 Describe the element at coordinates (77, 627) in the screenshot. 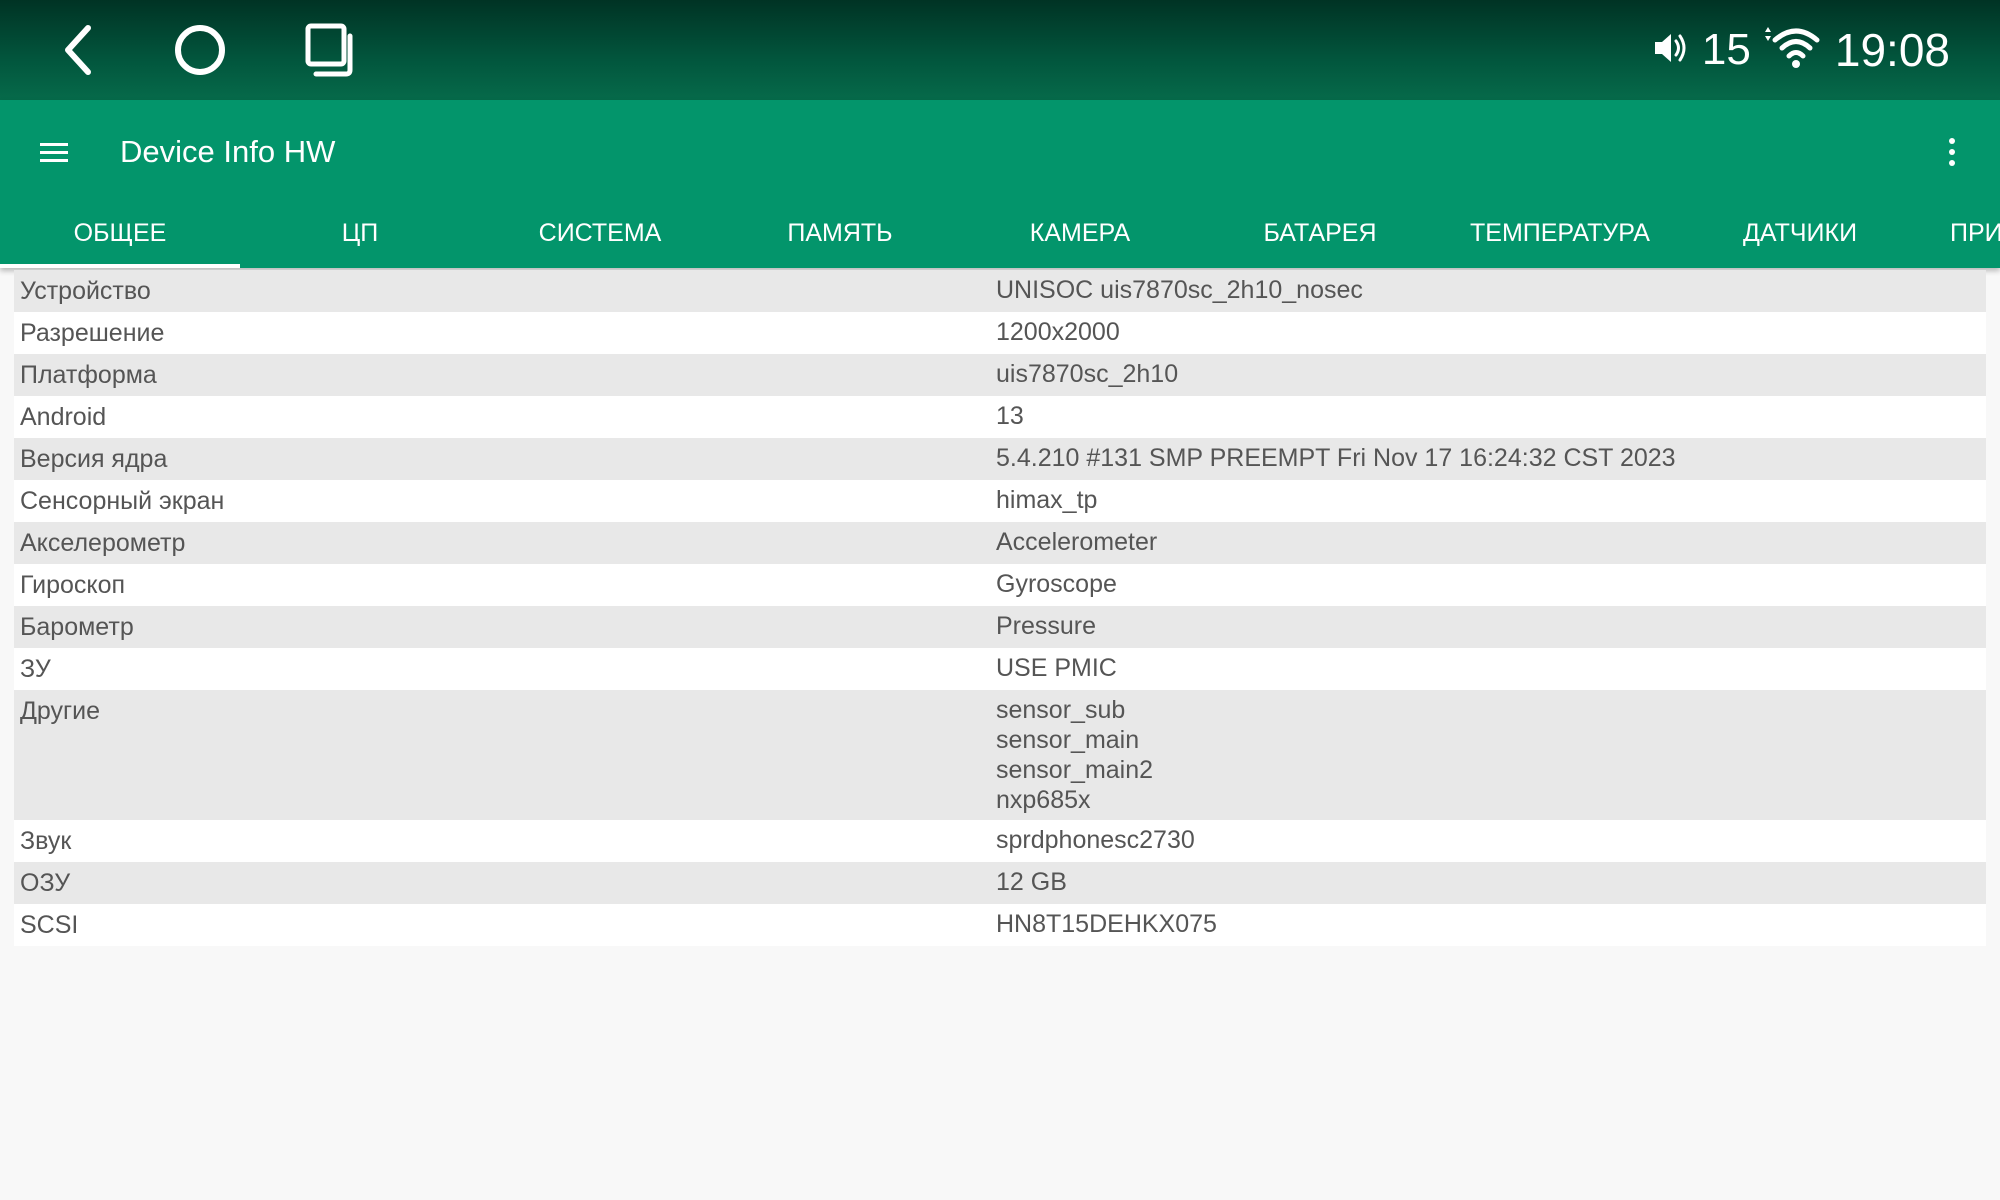

I see `row-label: Барометр` at that location.